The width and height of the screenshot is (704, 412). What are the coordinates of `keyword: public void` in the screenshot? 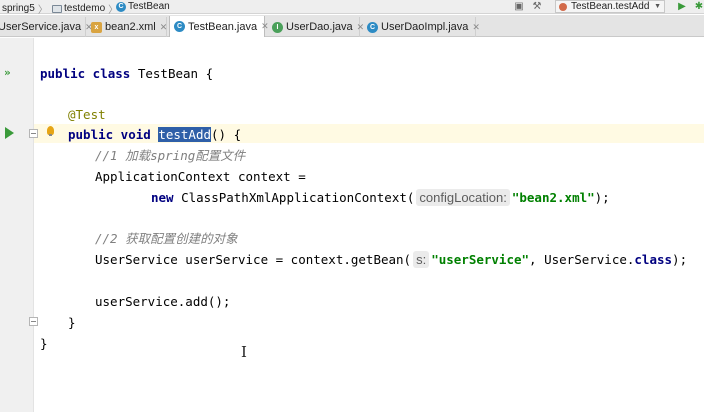 It's located at (109, 134).